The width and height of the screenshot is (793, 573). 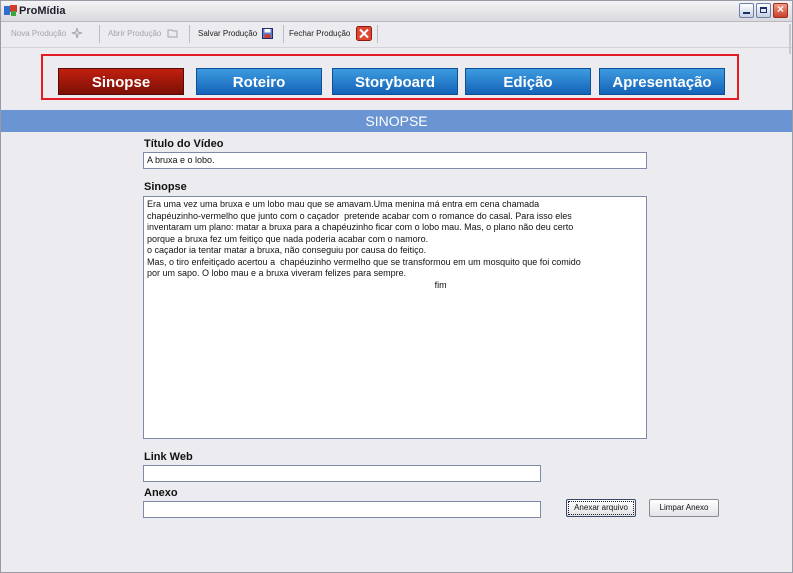 I want to click on nova-producao-label: Nova Produção, so click(x=39, y=33).